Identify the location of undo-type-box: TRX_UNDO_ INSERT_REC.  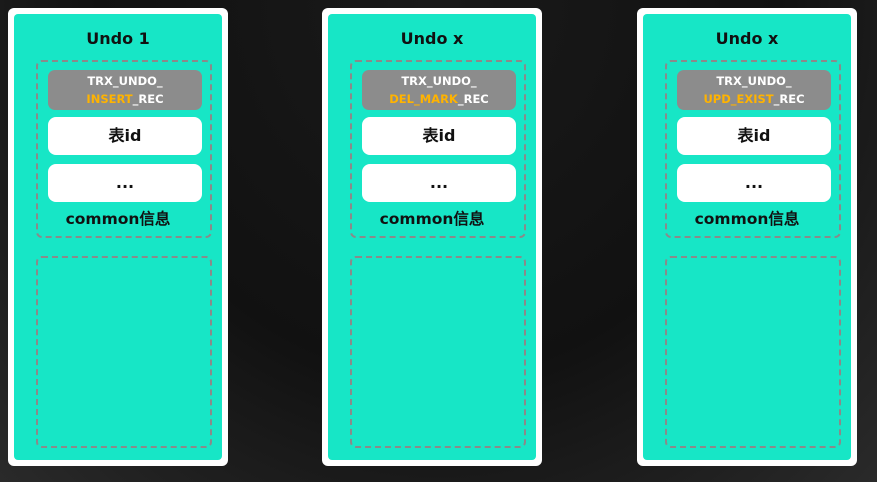
(125, 90).